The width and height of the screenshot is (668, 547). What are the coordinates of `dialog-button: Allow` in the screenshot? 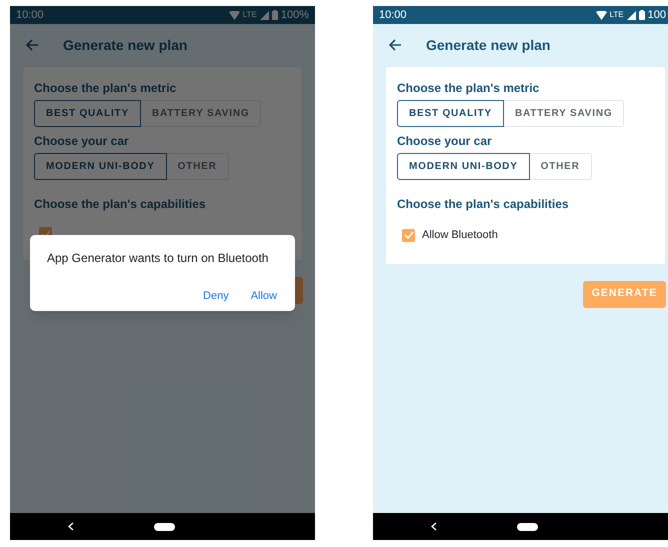 It's located at (263, 296).